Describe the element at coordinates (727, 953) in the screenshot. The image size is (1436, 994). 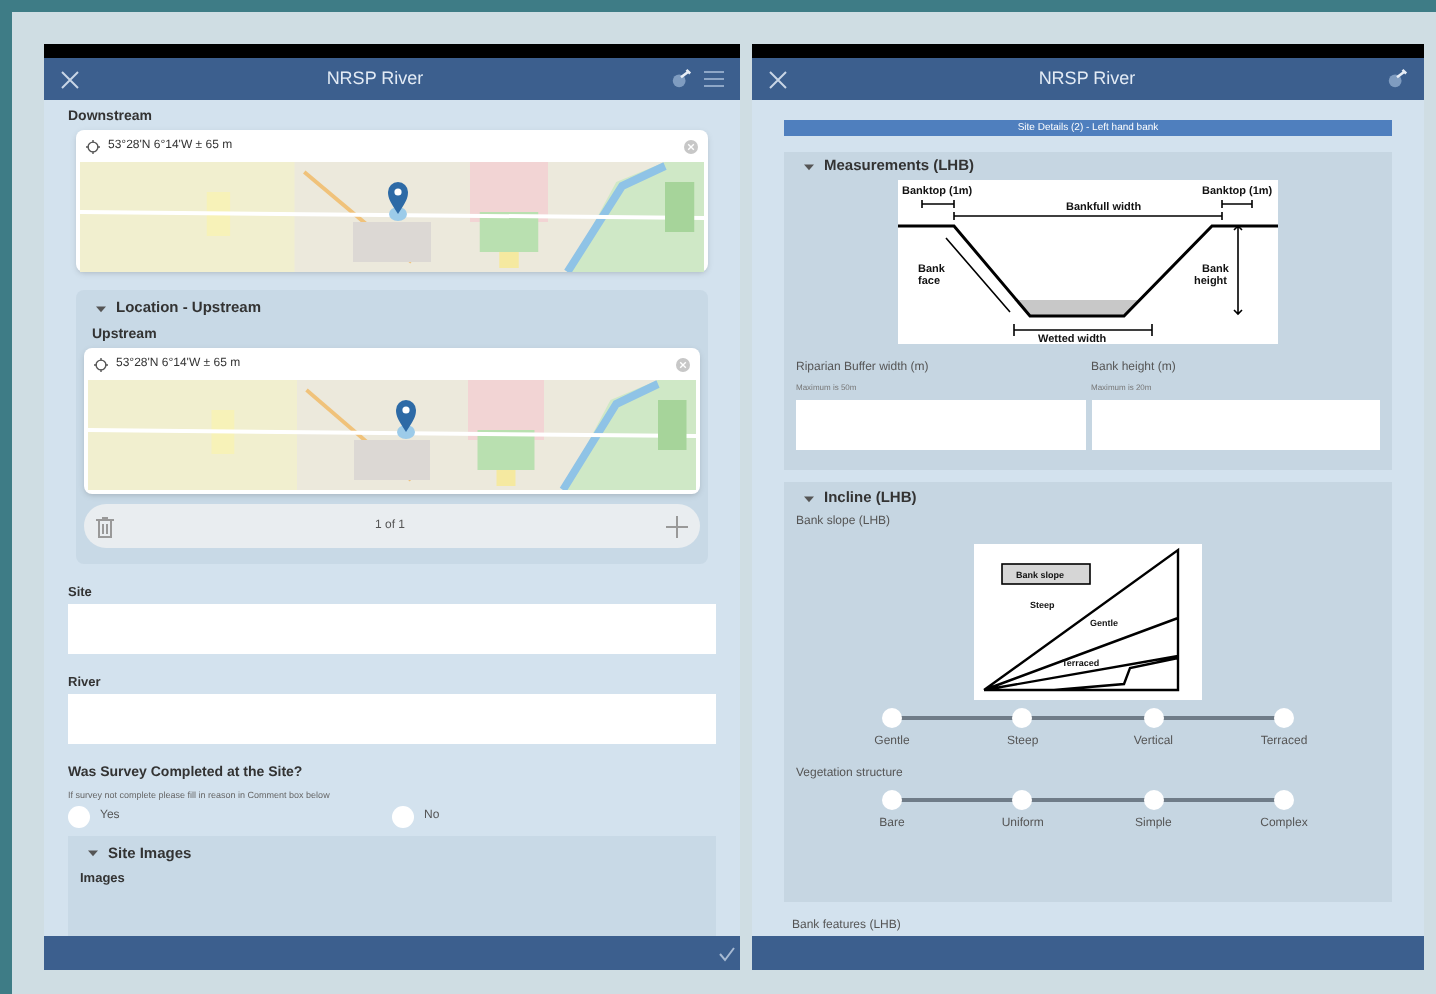
I see `checkmark-icon` at that location.